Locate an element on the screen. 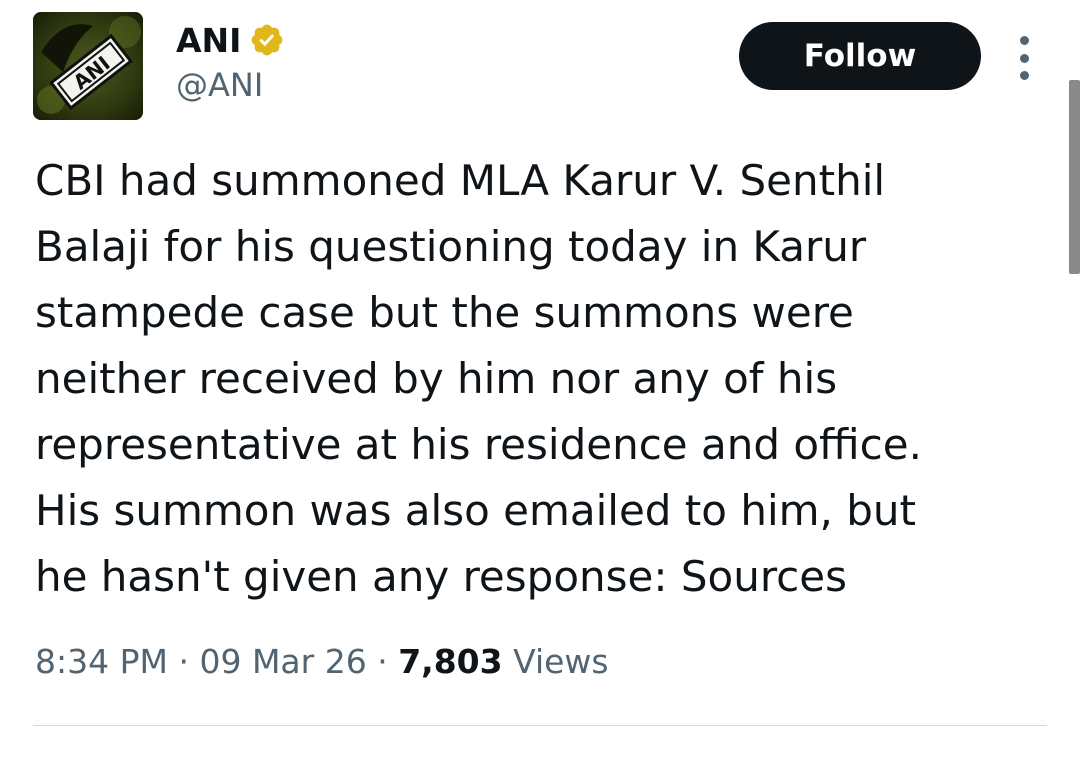 The image size is (1080, 763). more-vertical-icon is located at coordinates (1024, 58).